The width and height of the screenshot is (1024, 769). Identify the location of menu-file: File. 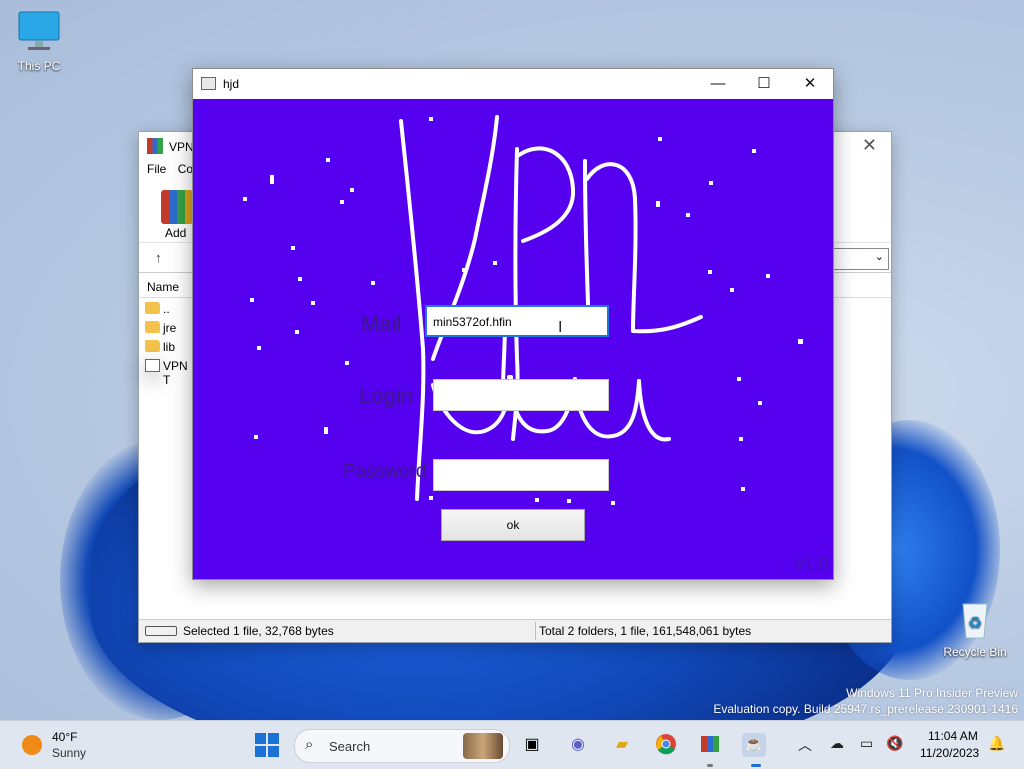
(156, 169).